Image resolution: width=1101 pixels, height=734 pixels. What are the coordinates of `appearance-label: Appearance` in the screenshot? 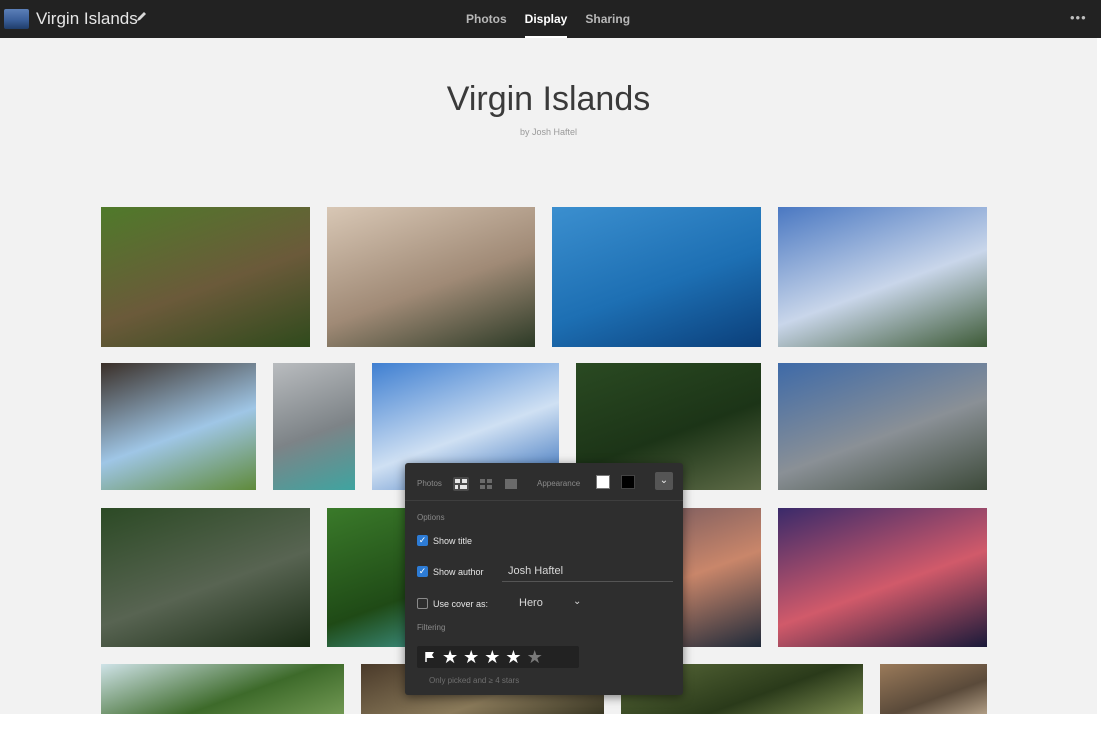 It's located at (559, 483).